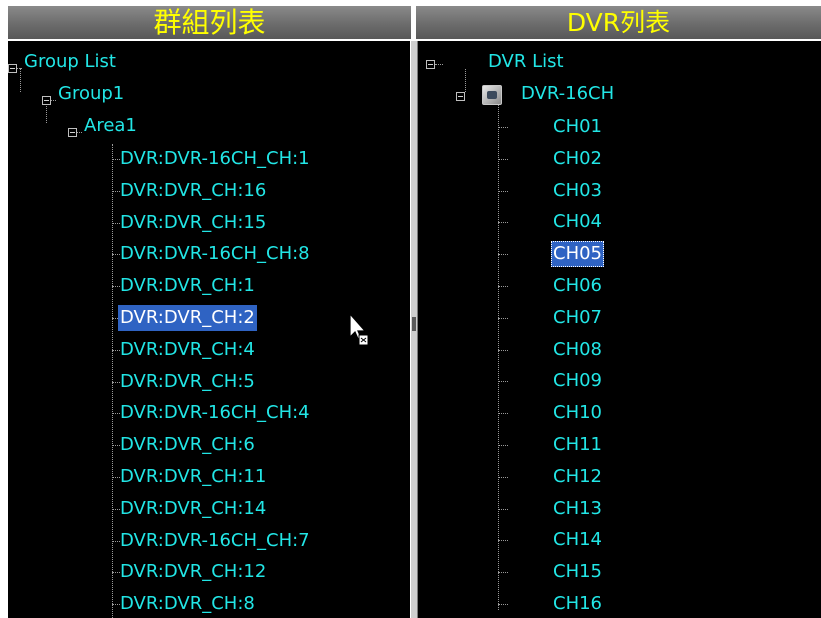  I want to click on channel-label: DVR:DVR_CH:2, so click(187, 318).